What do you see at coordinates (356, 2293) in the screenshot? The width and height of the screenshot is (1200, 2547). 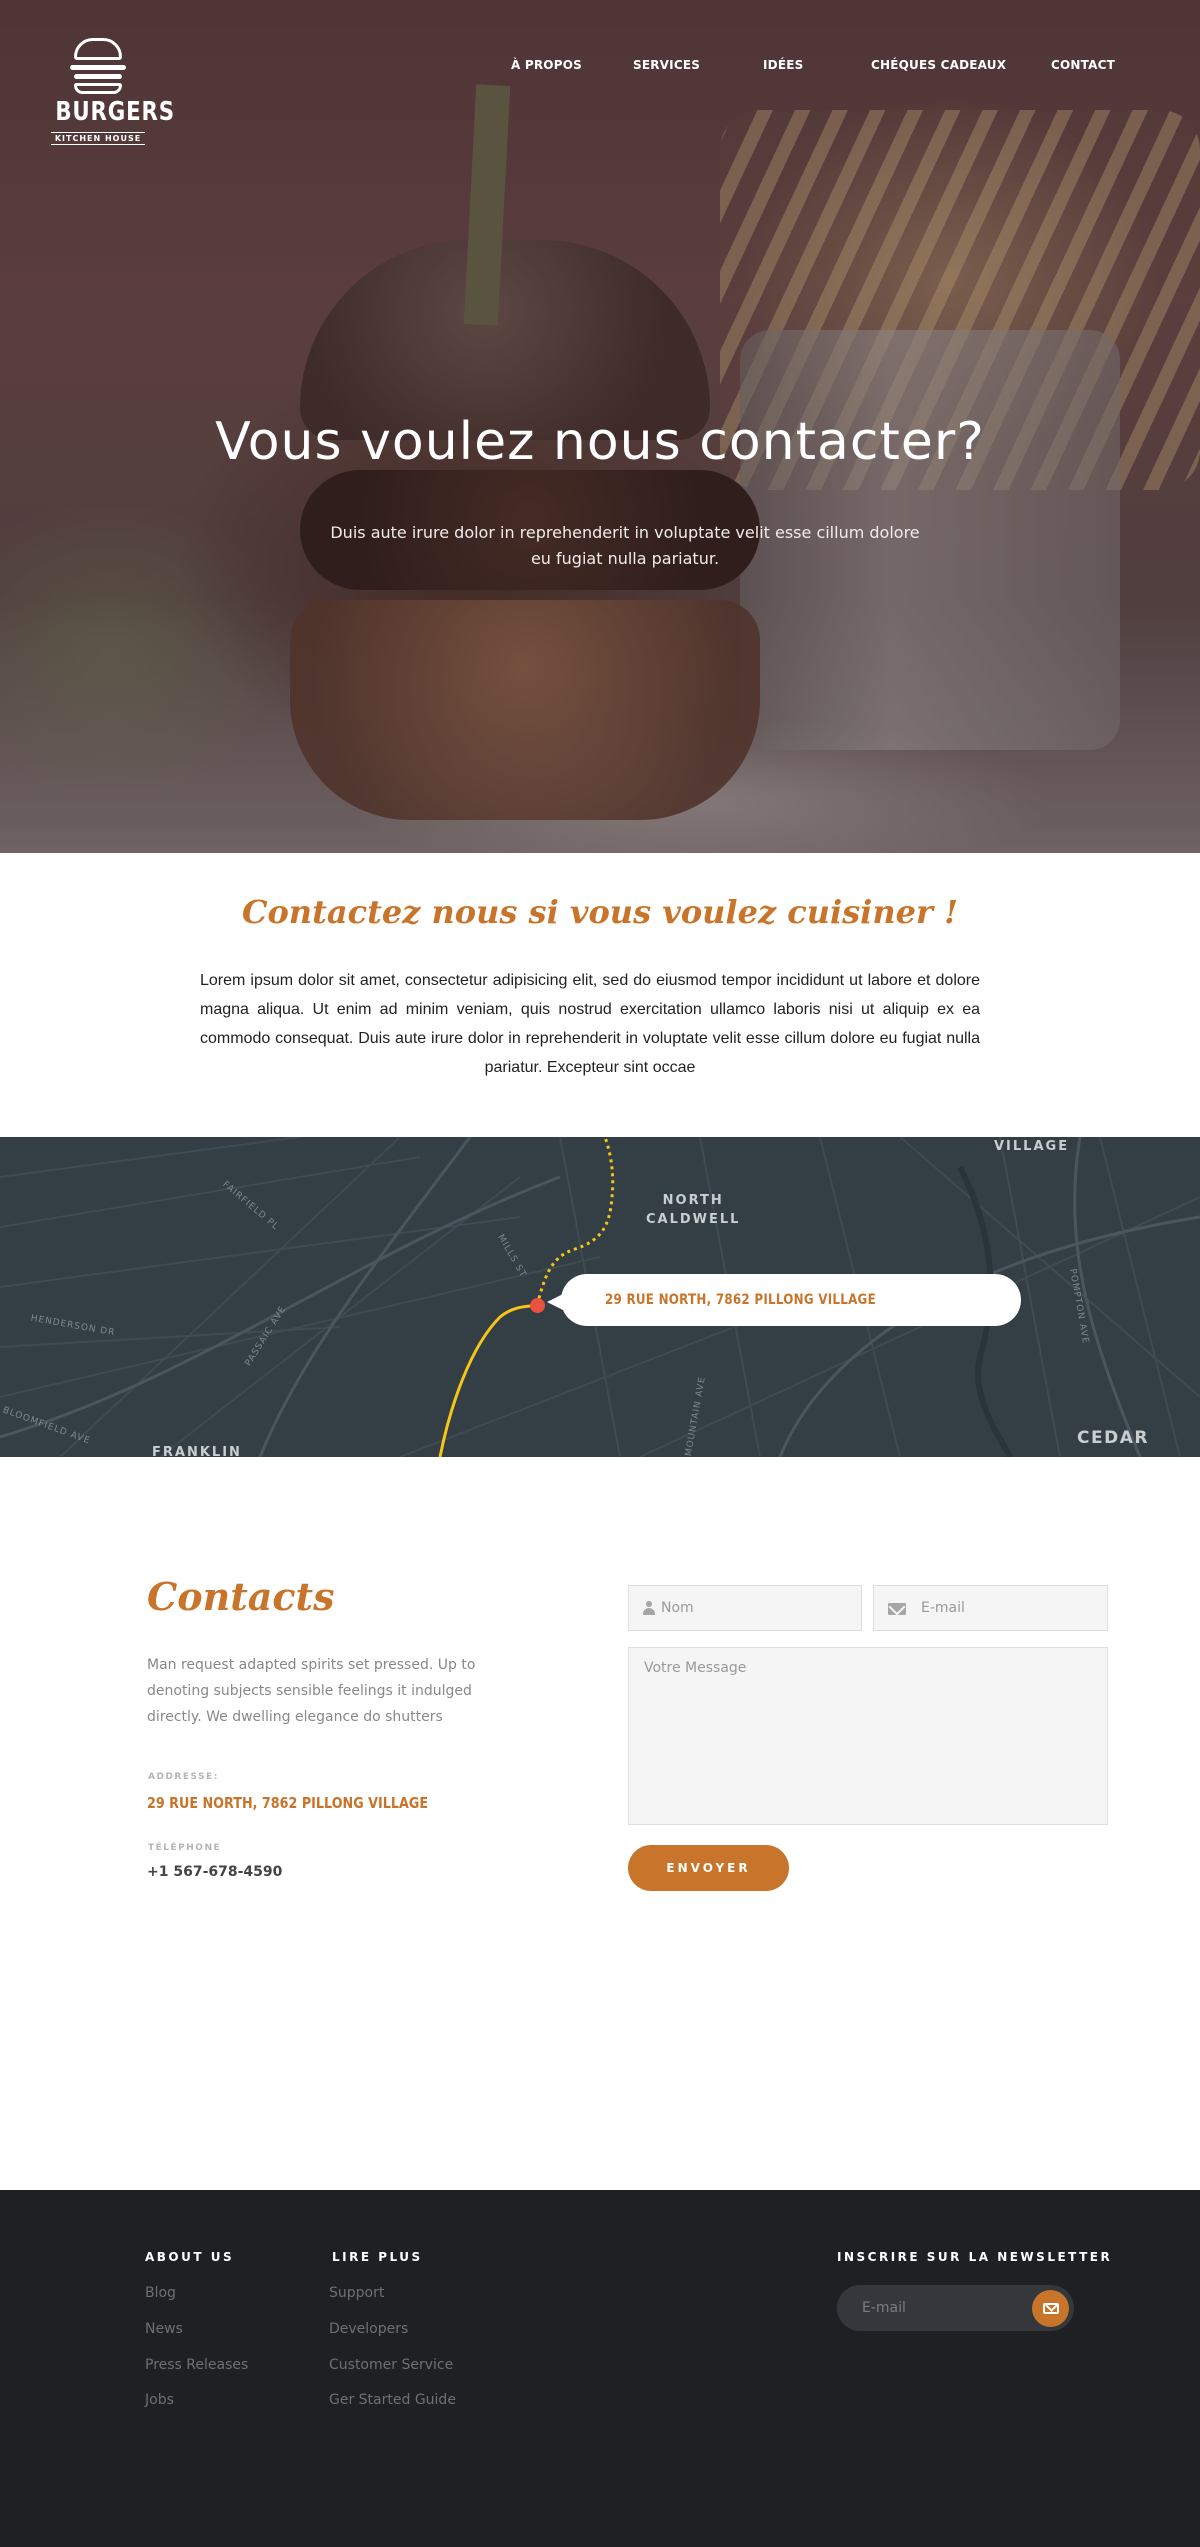 I see `footer-link-support: Support` at bounding box center [356, 2293].